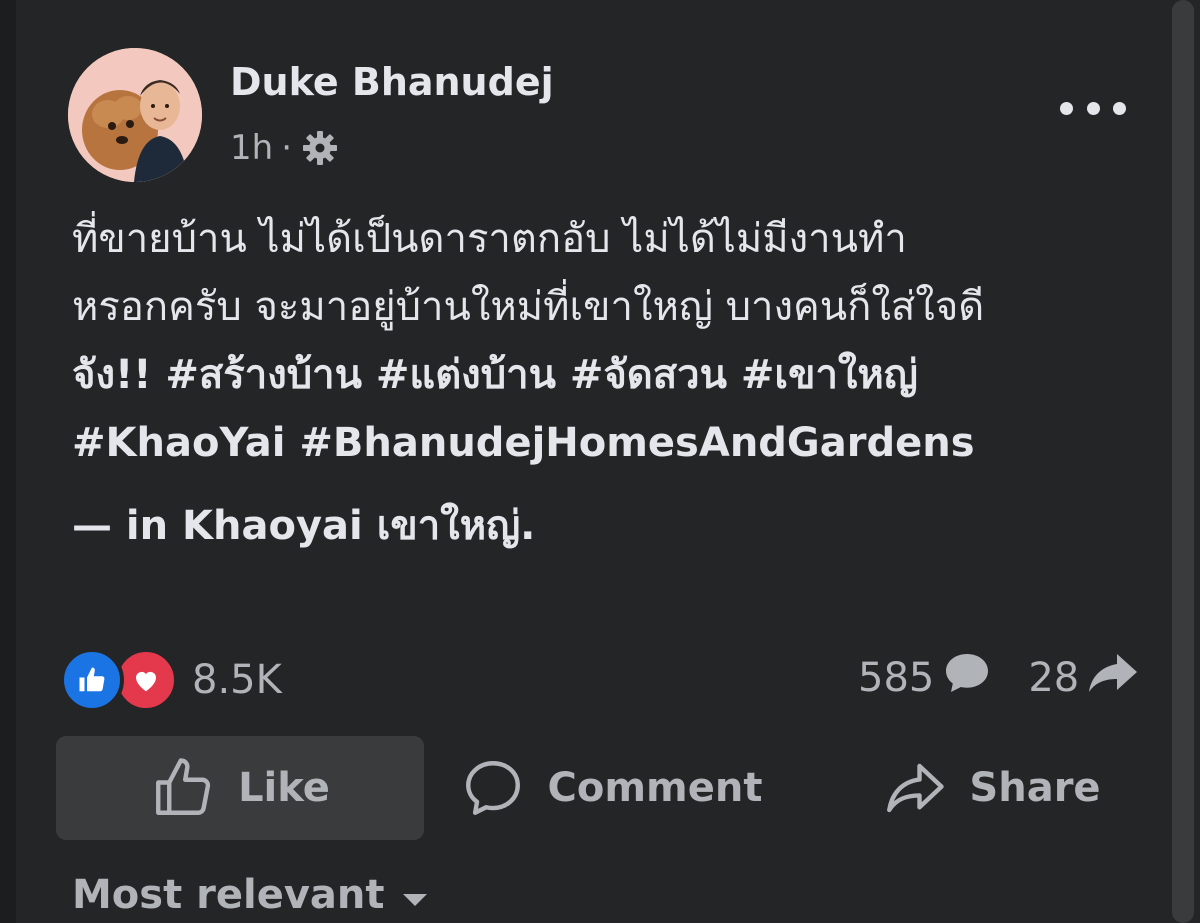  What do you see at coordinates (320, 148) in the screenshot?
I see `gear-icon` at bounding box center [320, 148].